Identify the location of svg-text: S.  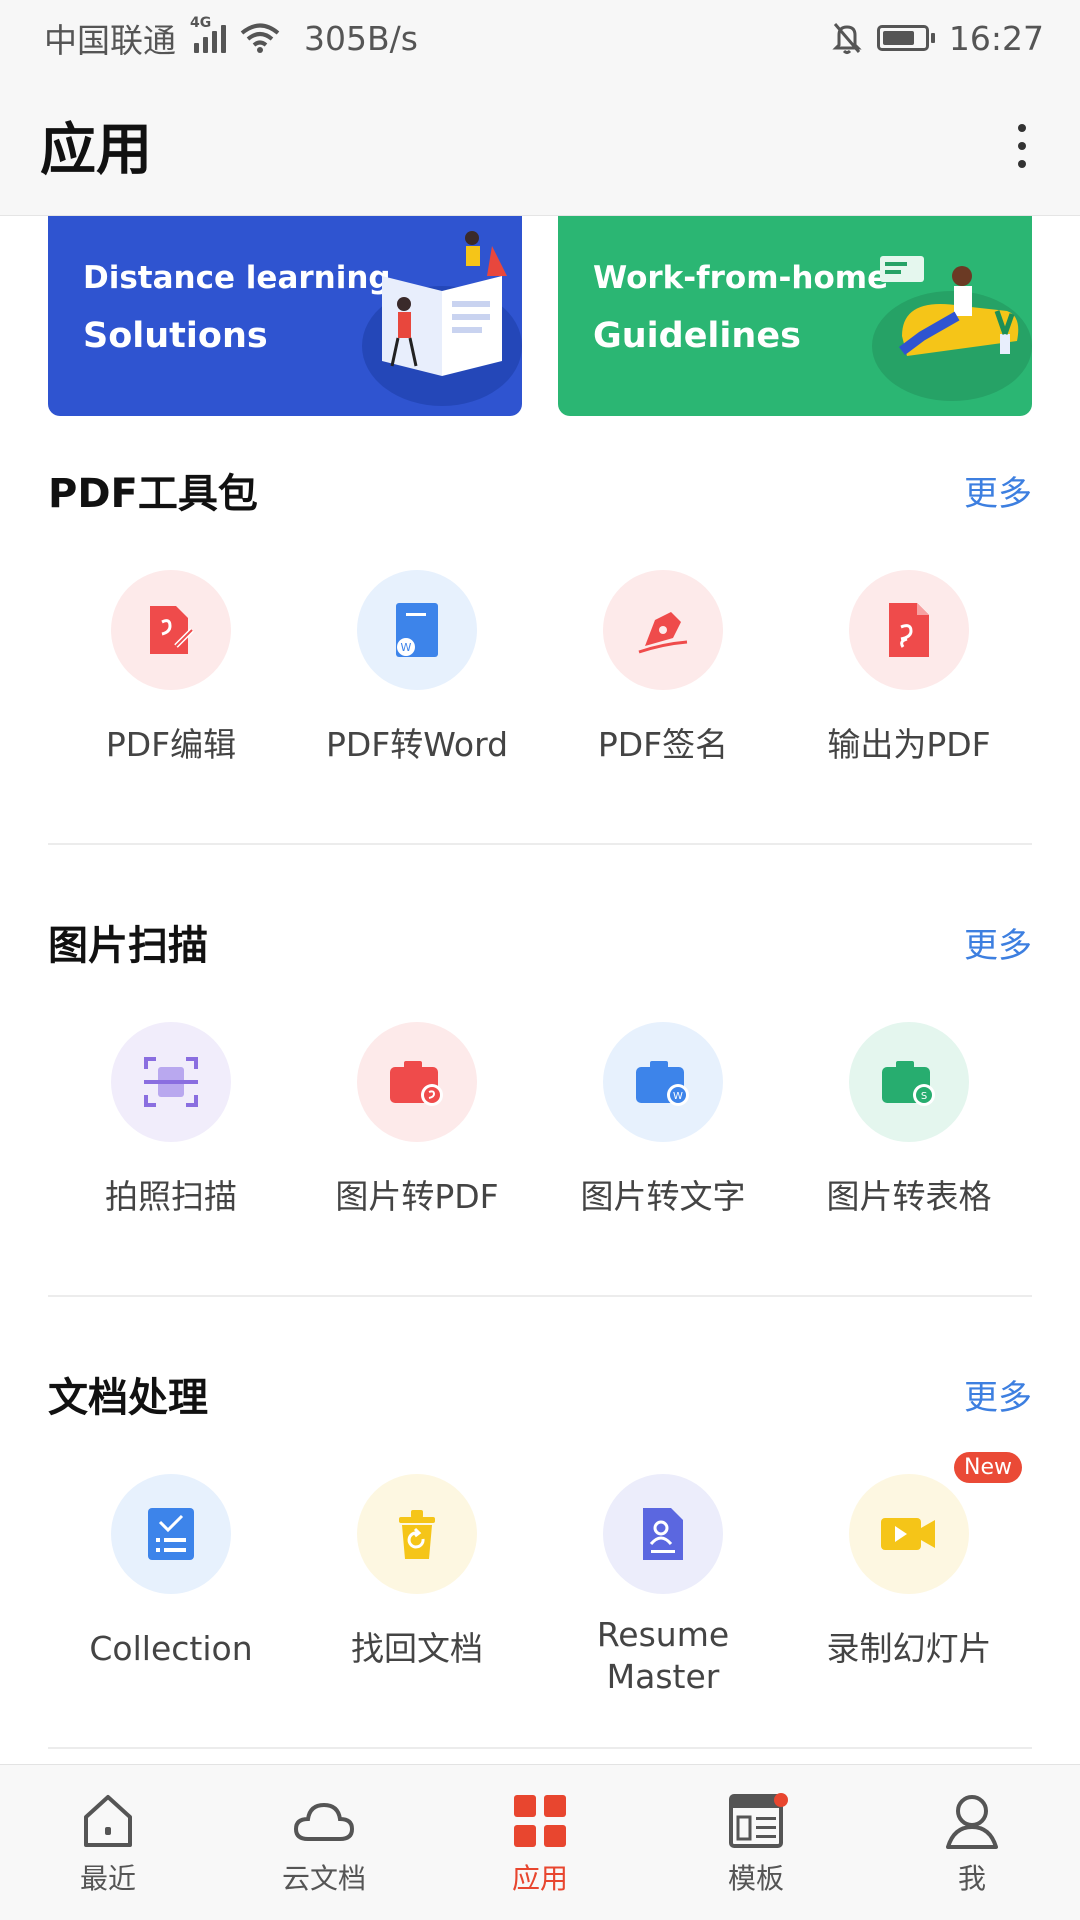
(924, 1096).